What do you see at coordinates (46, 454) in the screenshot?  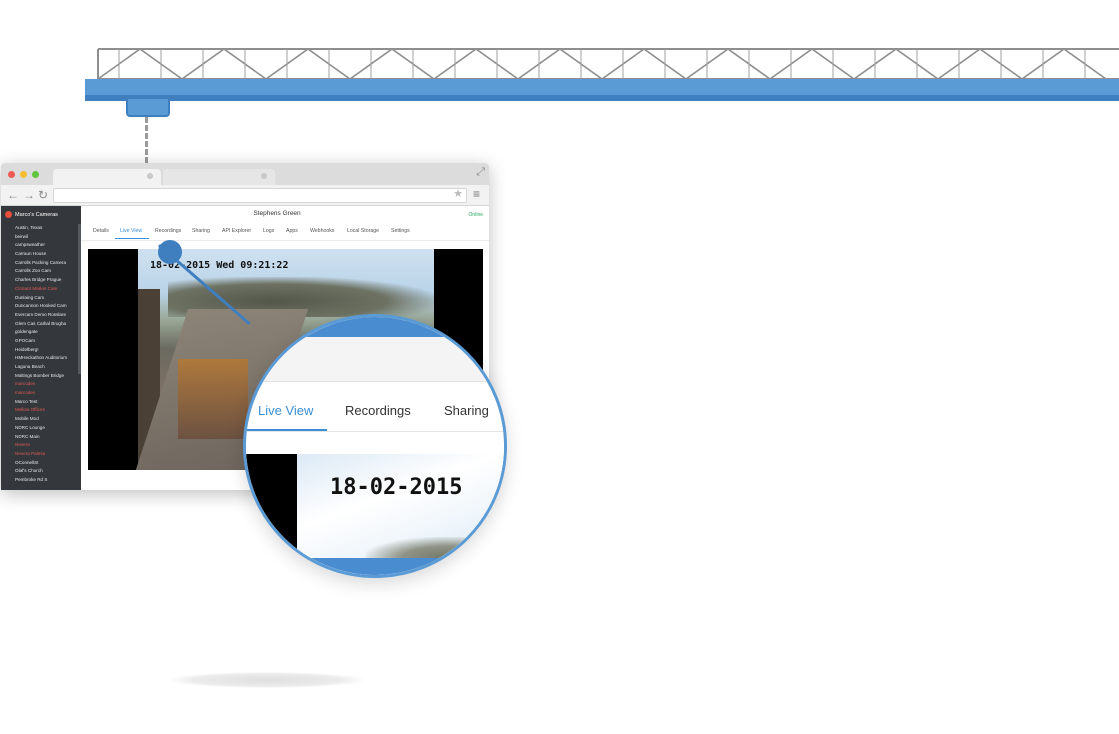 I see `camera-list-item: Nevera Palmia` at bounding box center [46, 454].